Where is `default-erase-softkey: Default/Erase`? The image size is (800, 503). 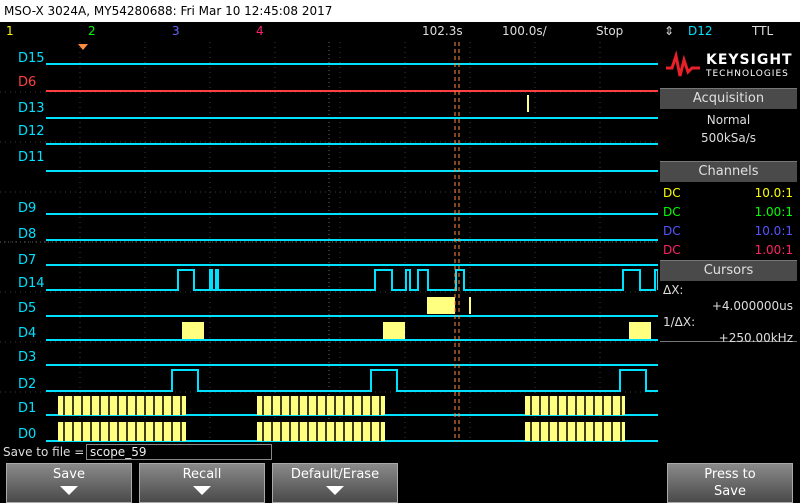
default-erase-softkey: Default/Erase is located at coordinates (335, 483).